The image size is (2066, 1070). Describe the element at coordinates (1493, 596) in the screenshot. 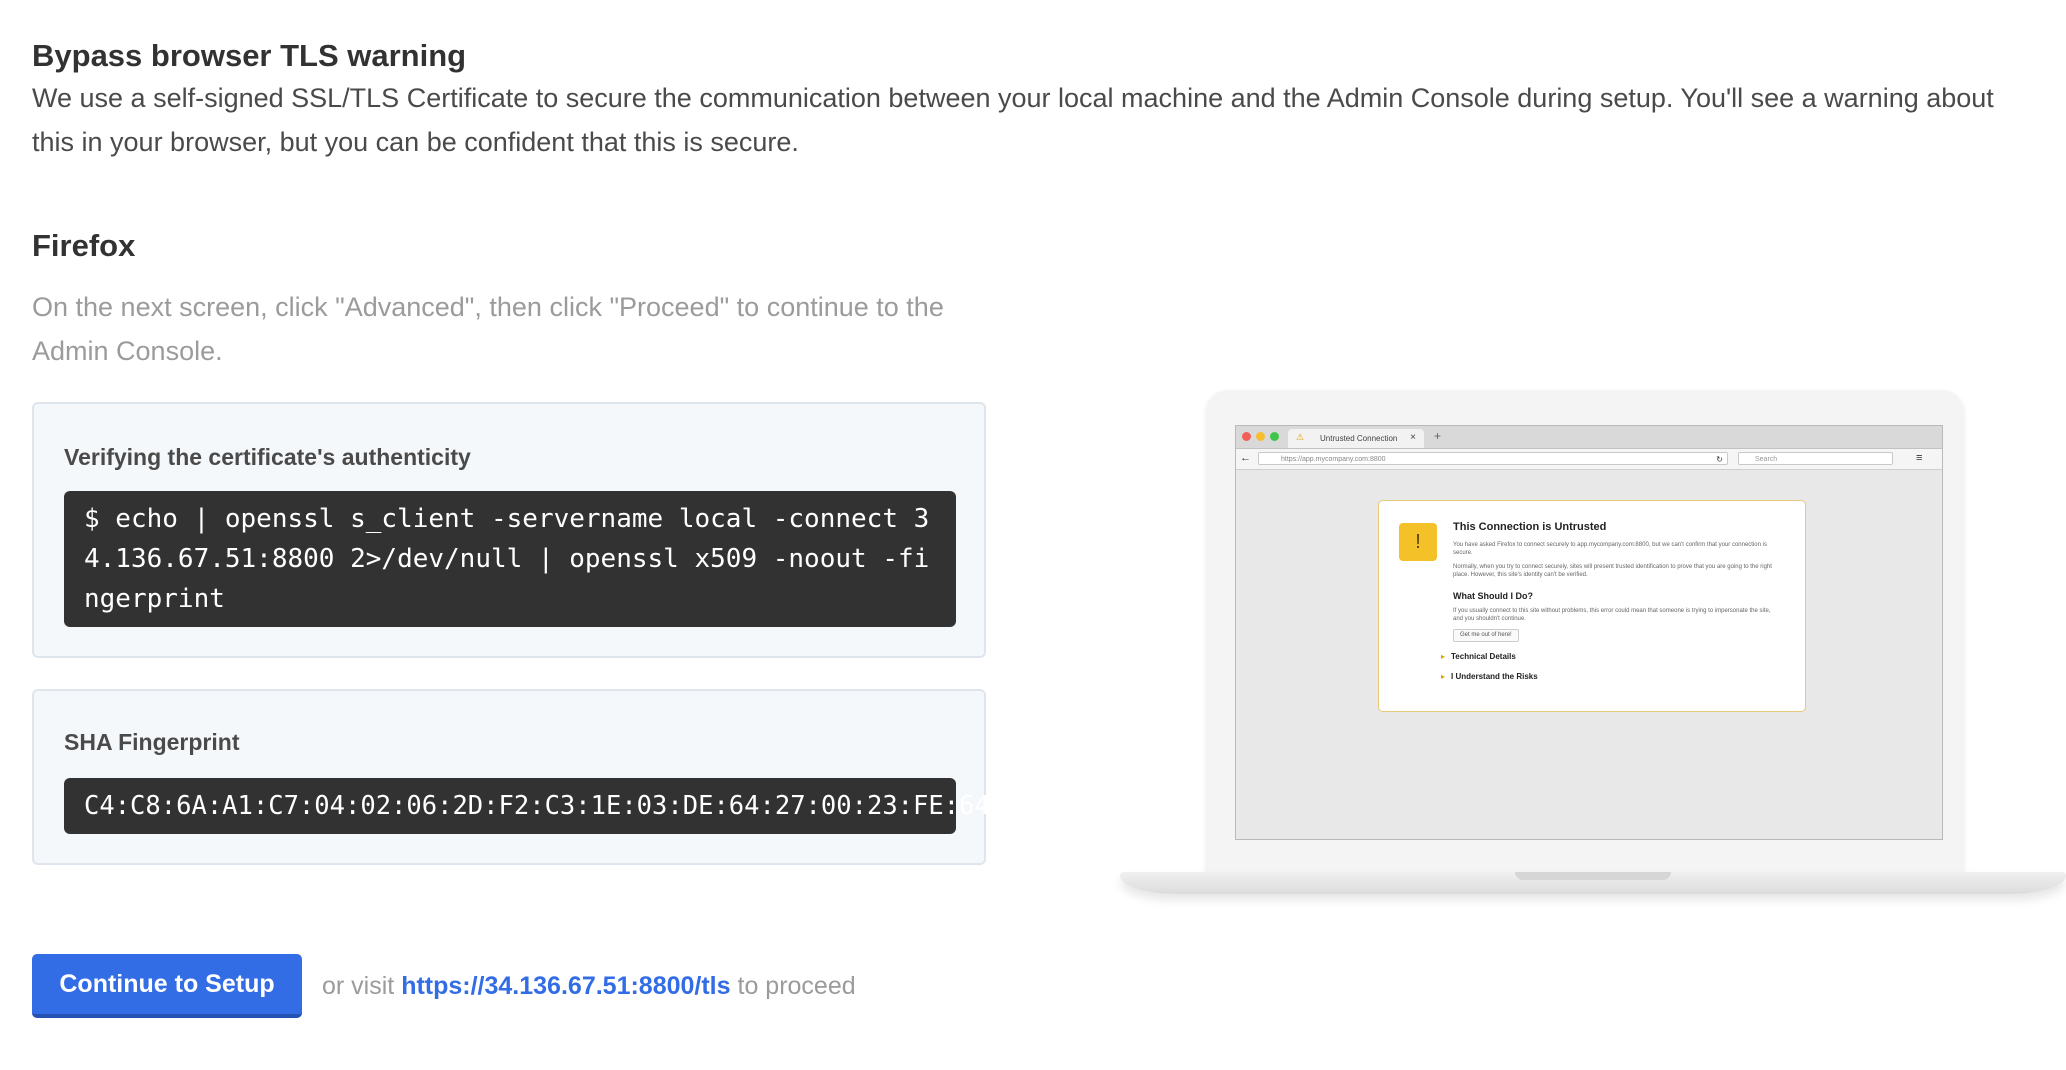

I see `what-should-i-do-heading: What Should I Do?` at that location.